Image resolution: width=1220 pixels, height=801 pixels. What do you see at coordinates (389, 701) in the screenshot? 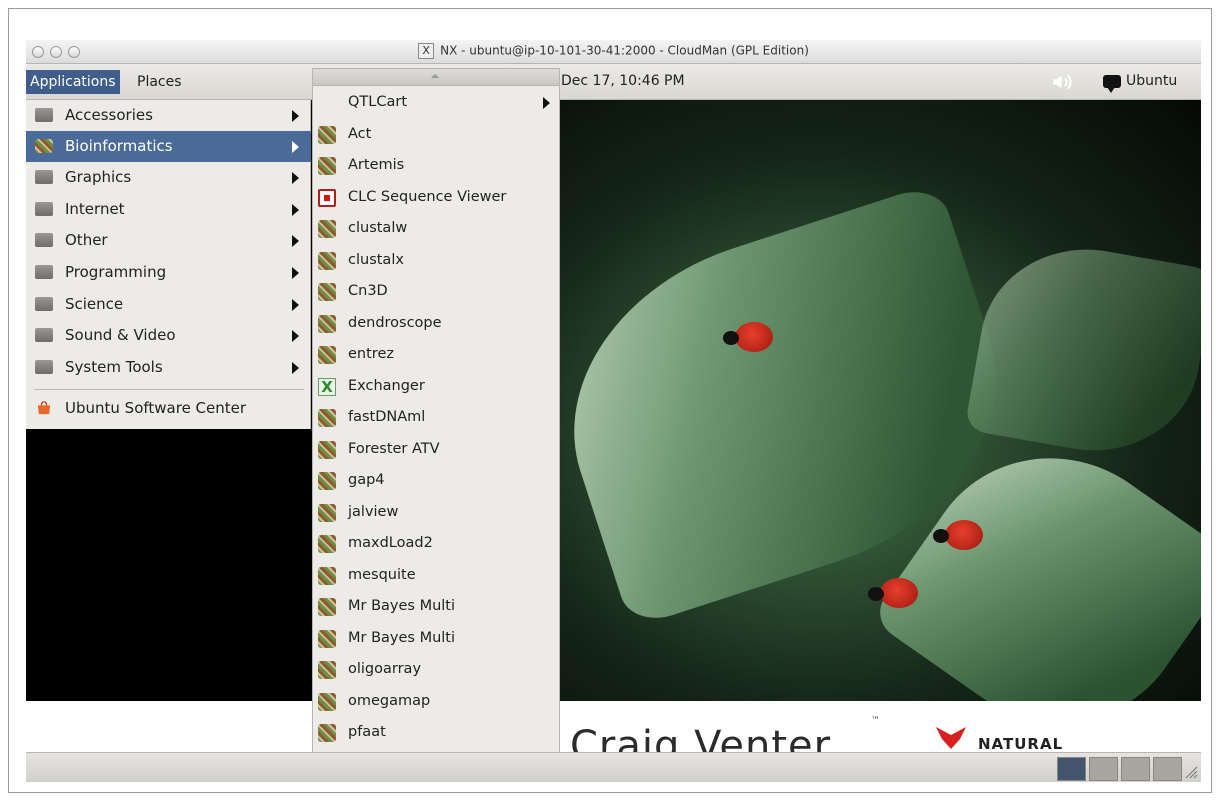
I see `submenu-item-label: omegamap` at bounding box center [389, 701].